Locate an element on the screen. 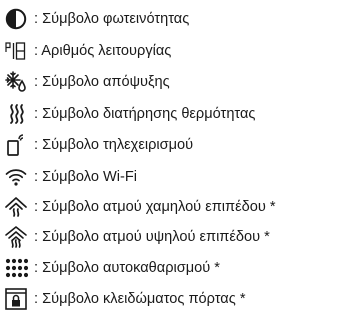  door-lock-icon is located at coordinates (16, 299).